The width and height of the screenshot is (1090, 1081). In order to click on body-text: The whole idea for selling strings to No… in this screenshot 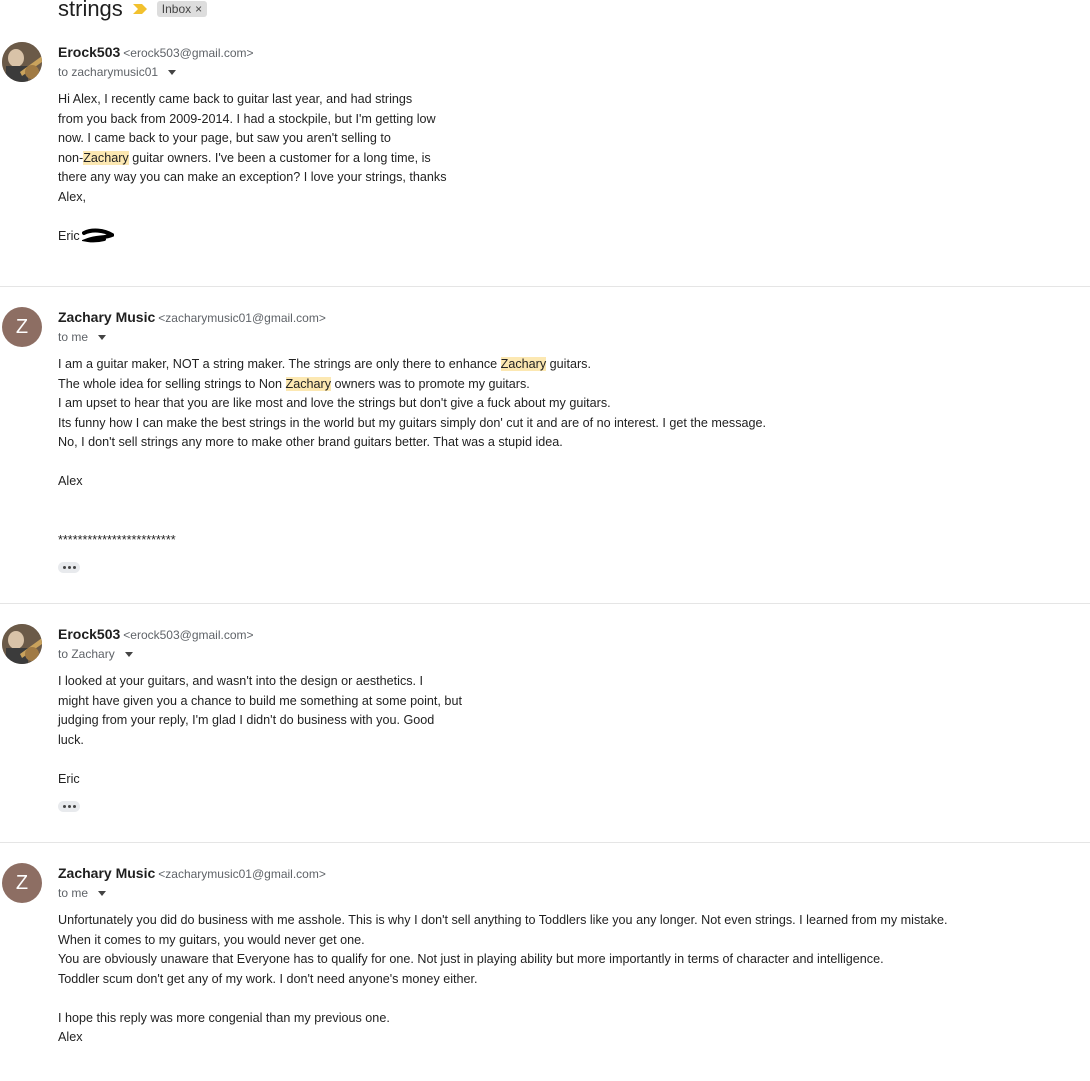, I will do `click(172, 383)`.